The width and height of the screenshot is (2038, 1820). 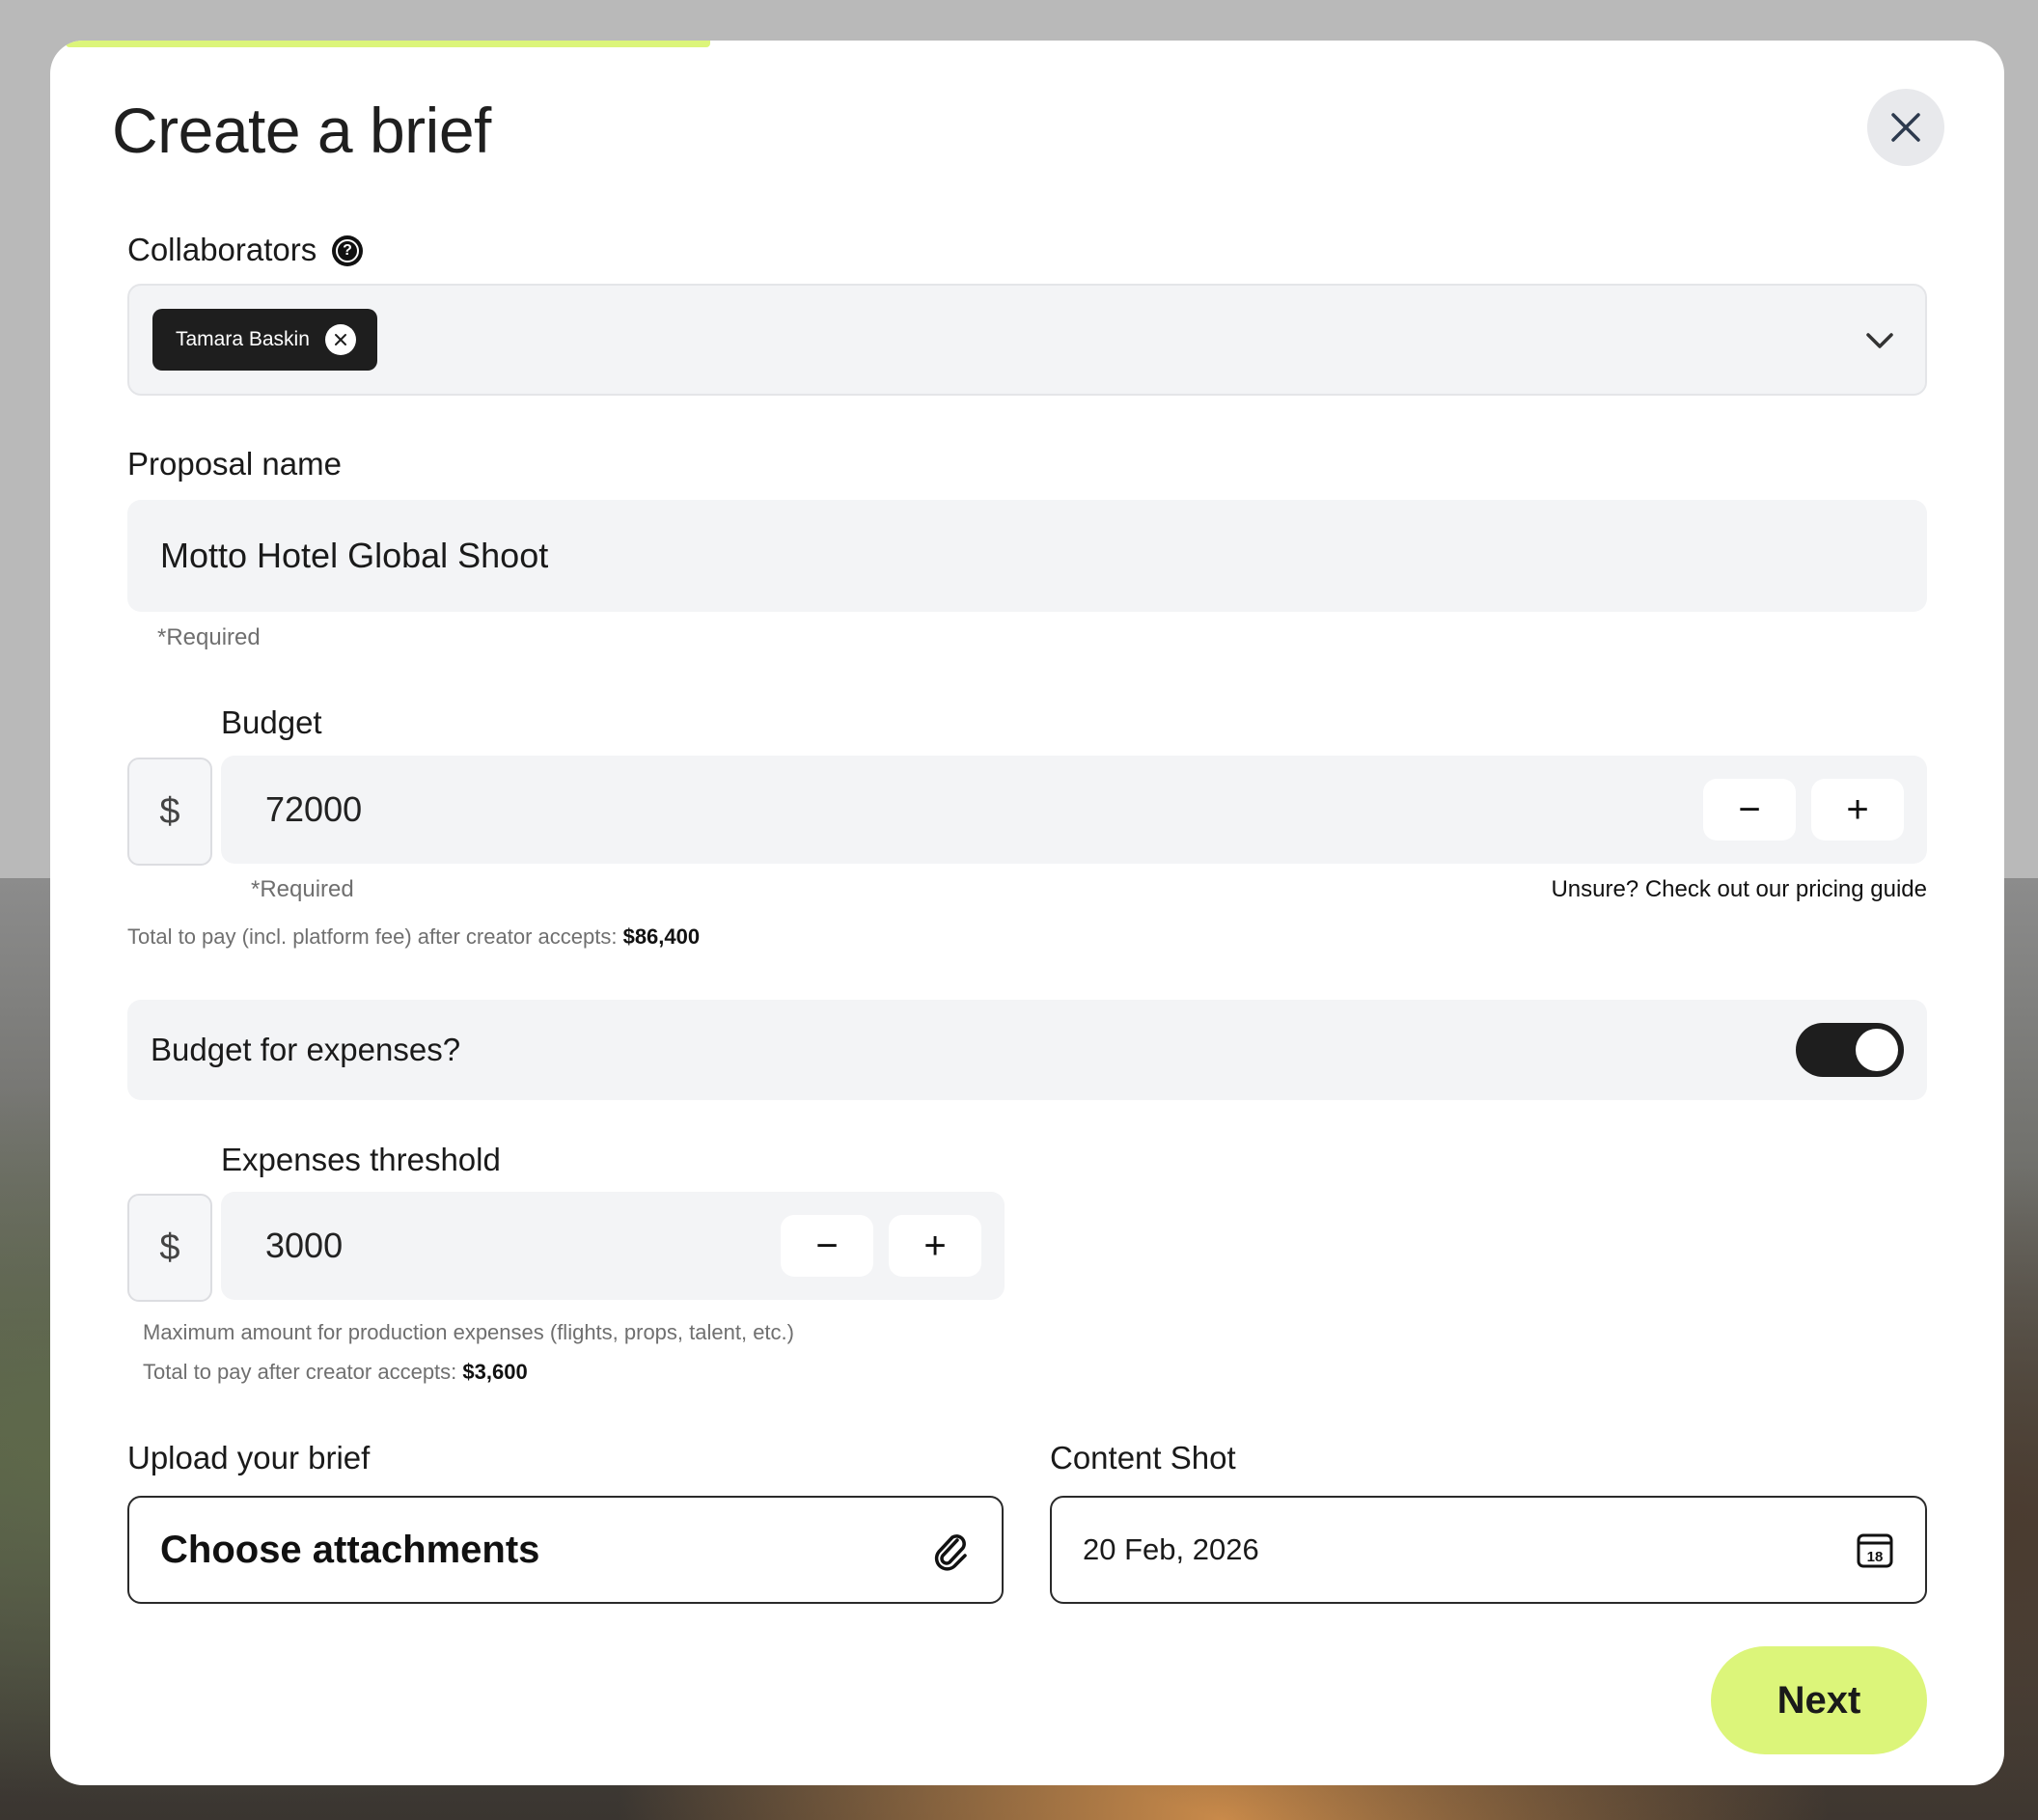 I want to click on content-shot-label: Content Shot, so click(x=1143, y=1457).